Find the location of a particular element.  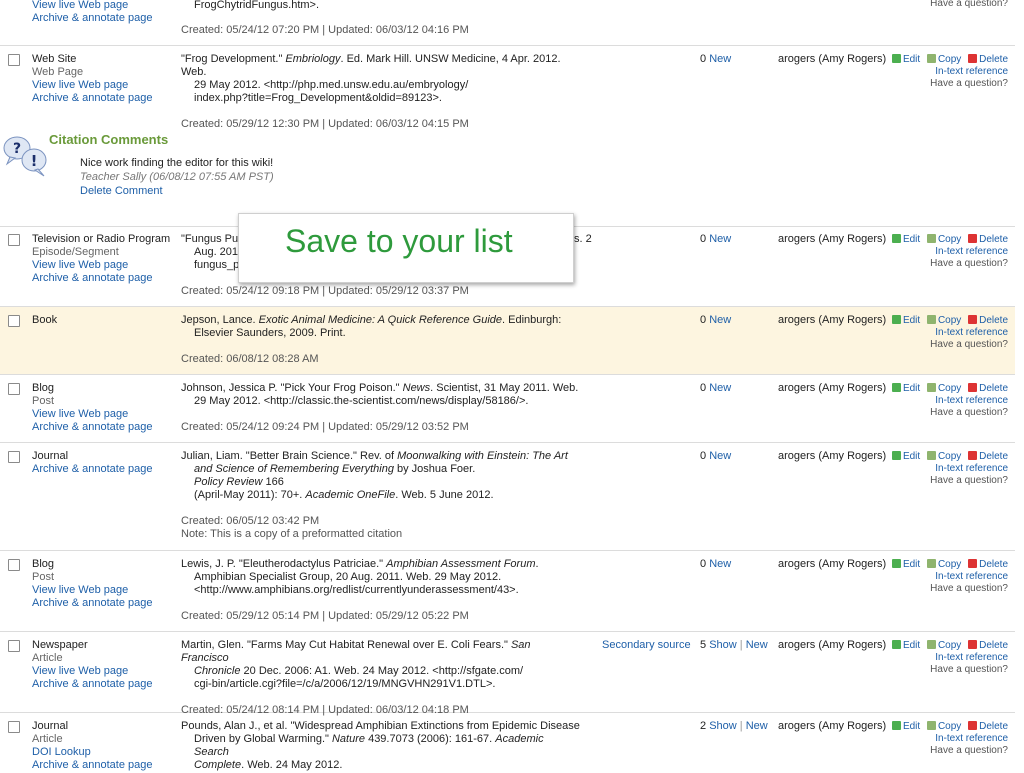

comments-title: Citation Comments is located at coordinates (109, 139).